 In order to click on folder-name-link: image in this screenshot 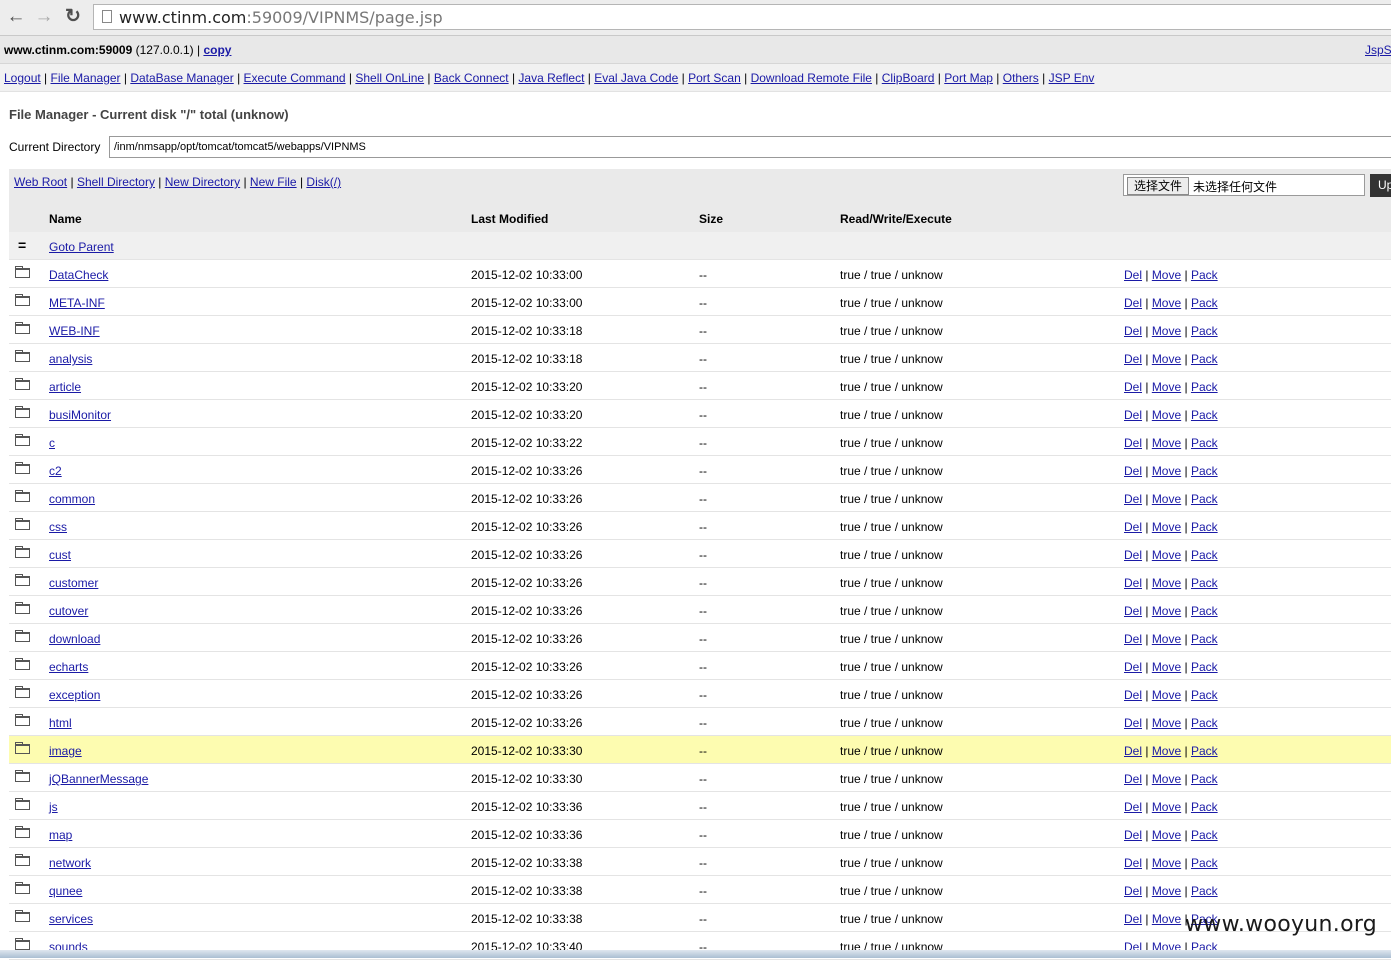, I will do `click(65, 751)`.